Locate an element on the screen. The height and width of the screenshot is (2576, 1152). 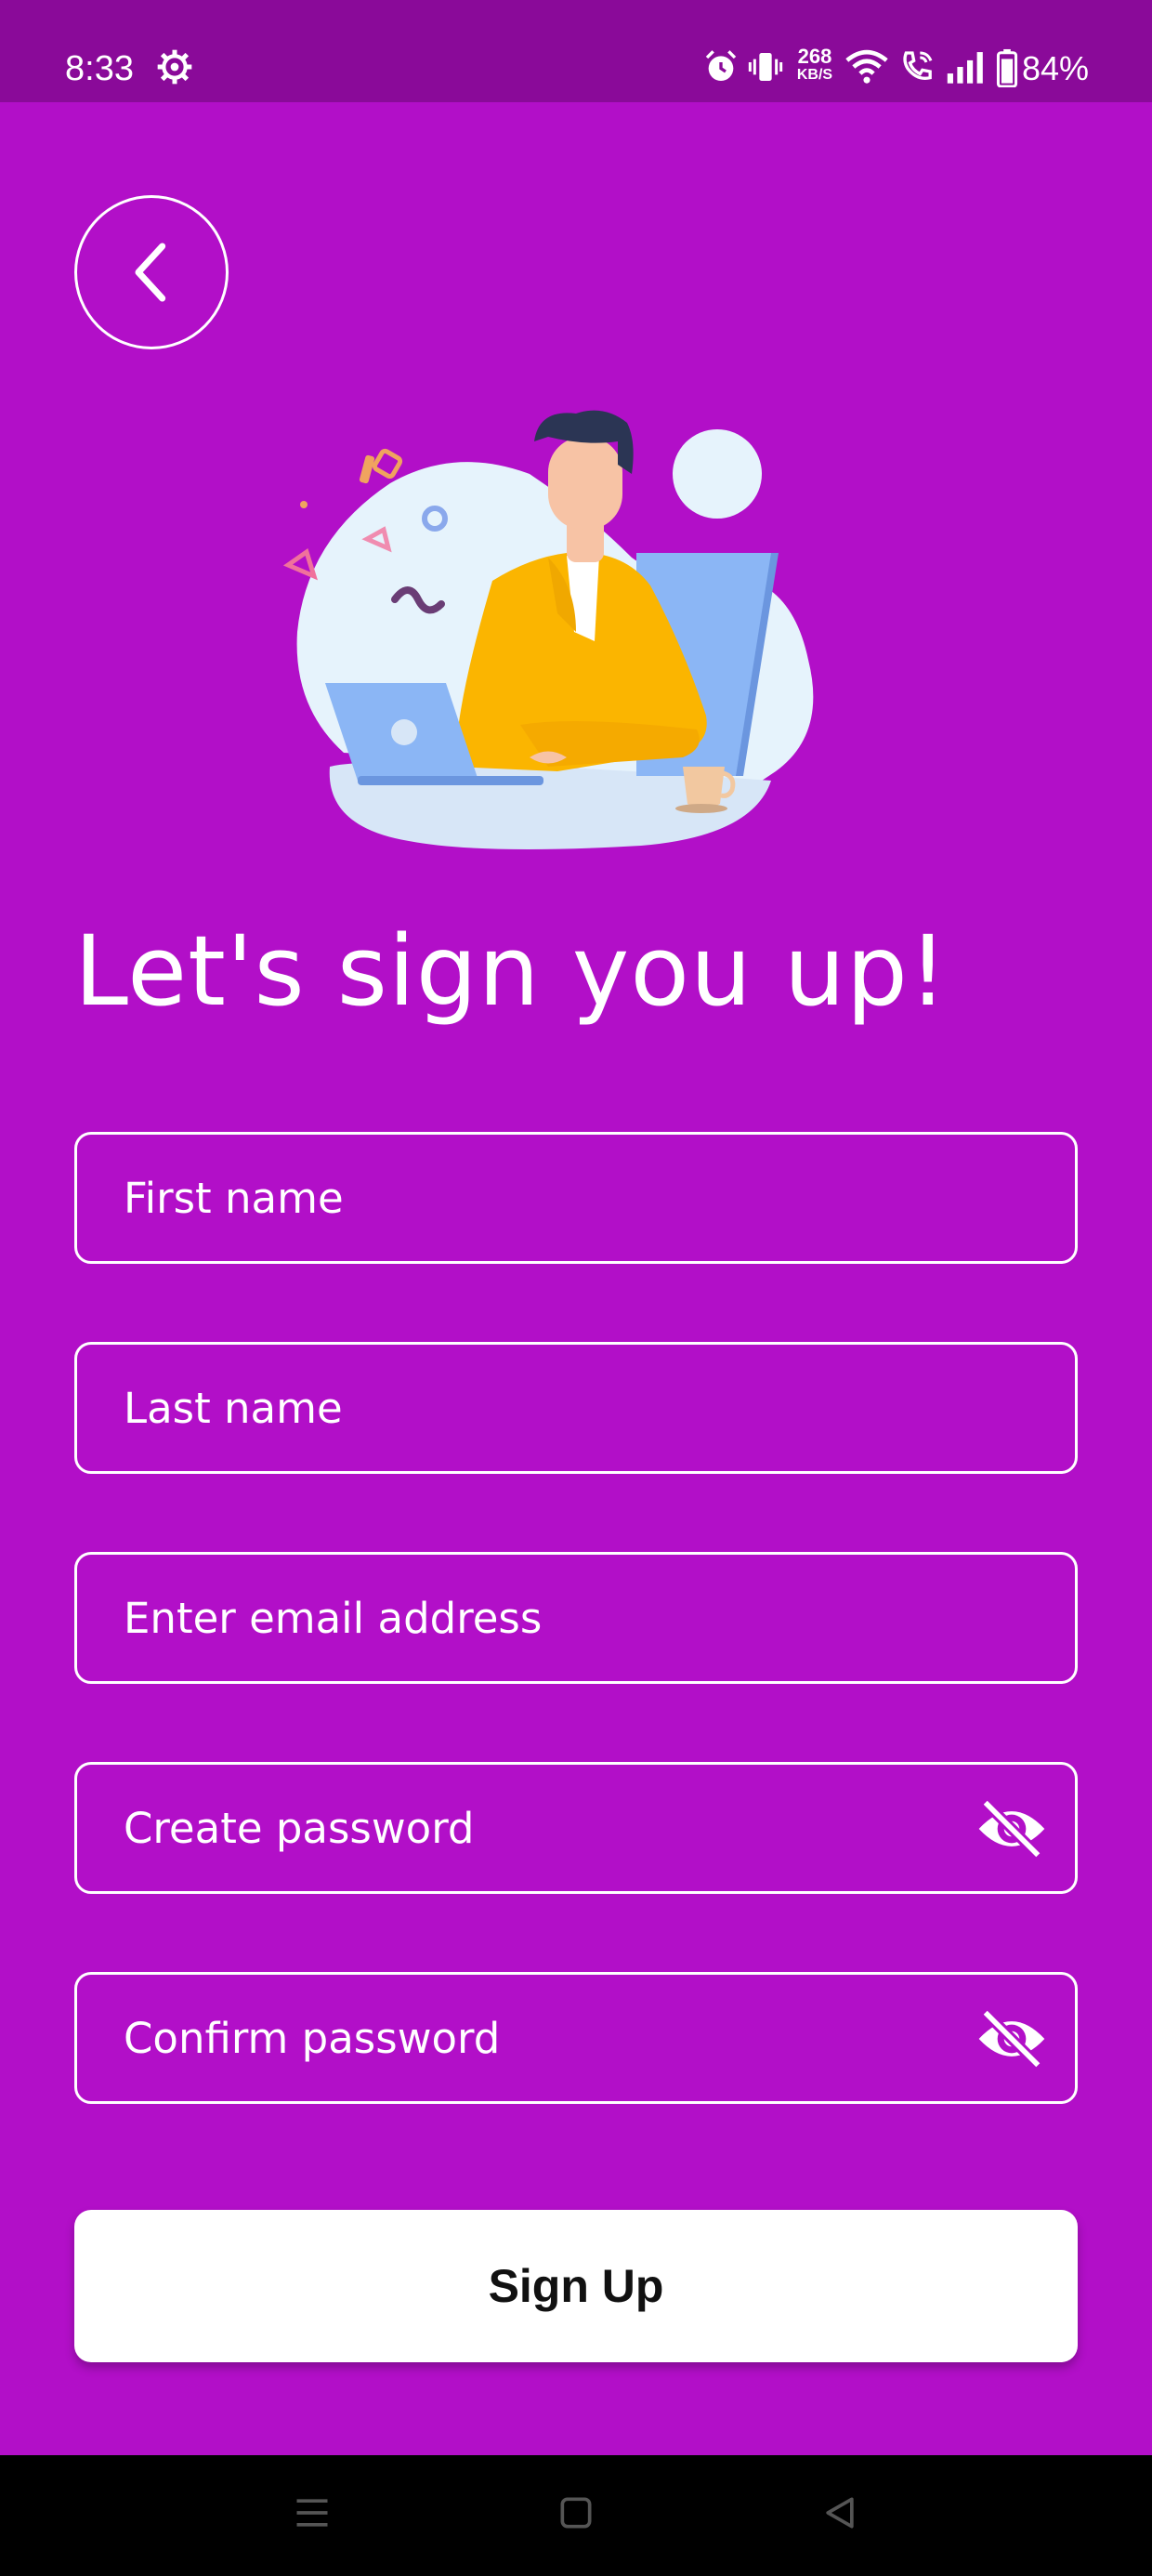
status-bar: 8:33 268 KB/S 84% is located at coordinates (576, 51).